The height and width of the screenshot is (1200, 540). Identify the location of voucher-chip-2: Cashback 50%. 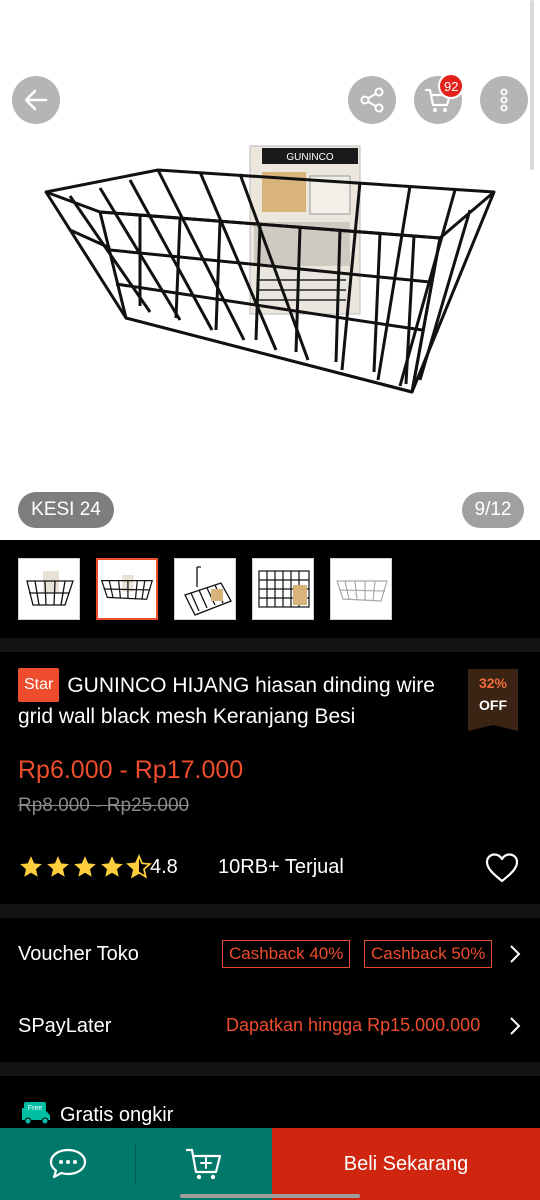
(428, 954).